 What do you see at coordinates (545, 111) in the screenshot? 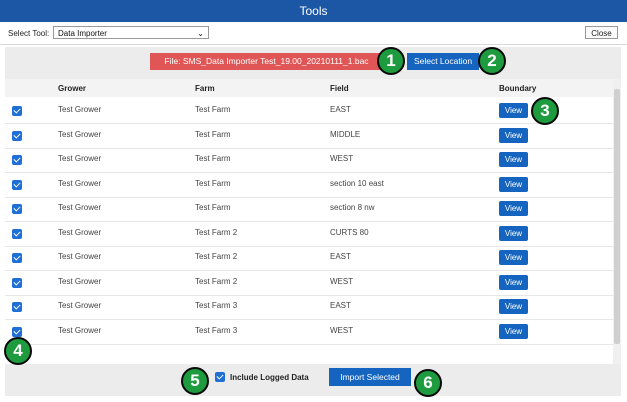
I see `callout-badge-3: 3` at bounding box center [545, 111].